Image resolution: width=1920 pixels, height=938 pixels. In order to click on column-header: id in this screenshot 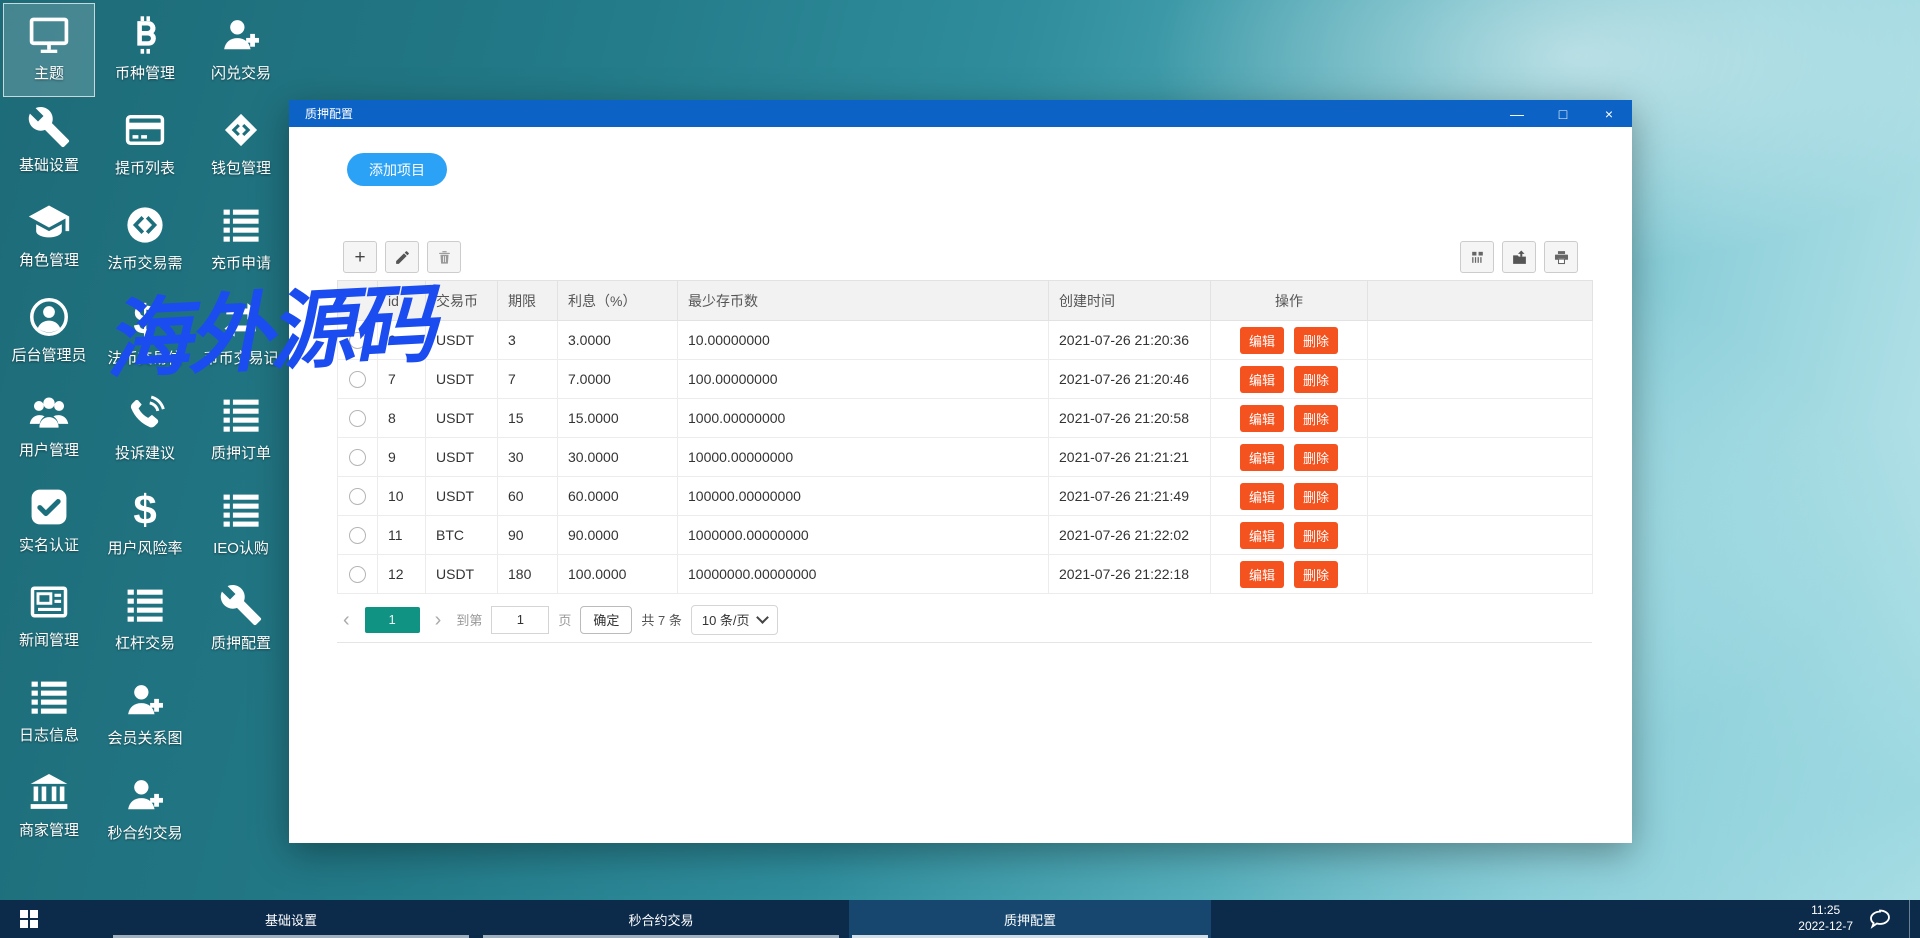, I will do `click(401, 300)`.